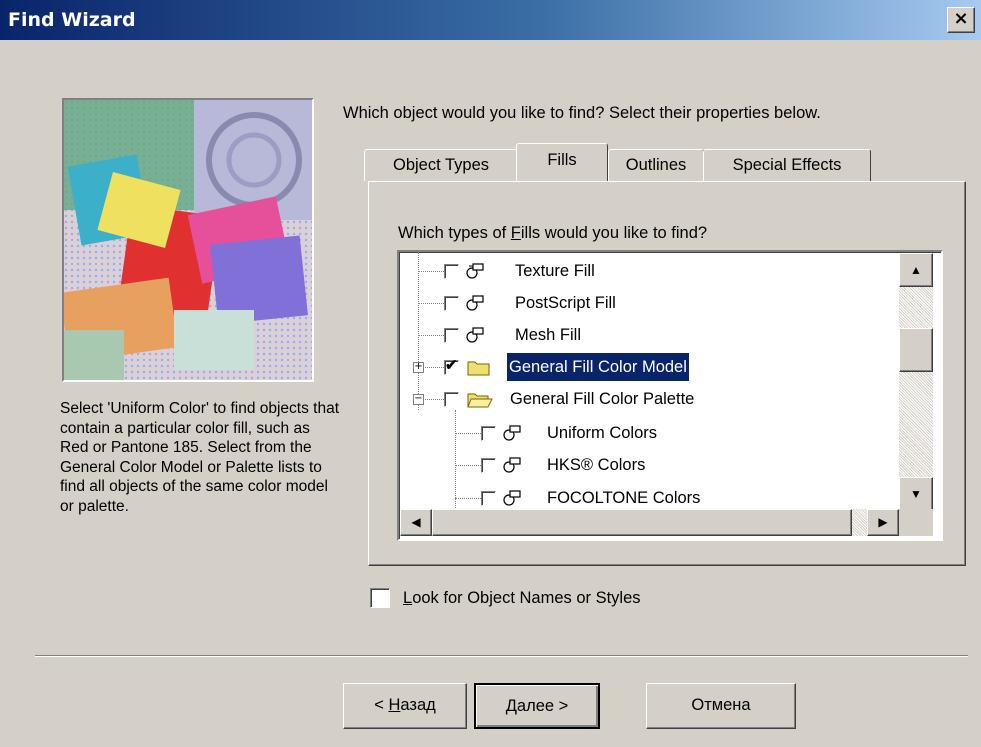  What do you see at coordinates (188, 240) in the screenshot?
I see `wizard-illustration` at bounding box center [188, 240].